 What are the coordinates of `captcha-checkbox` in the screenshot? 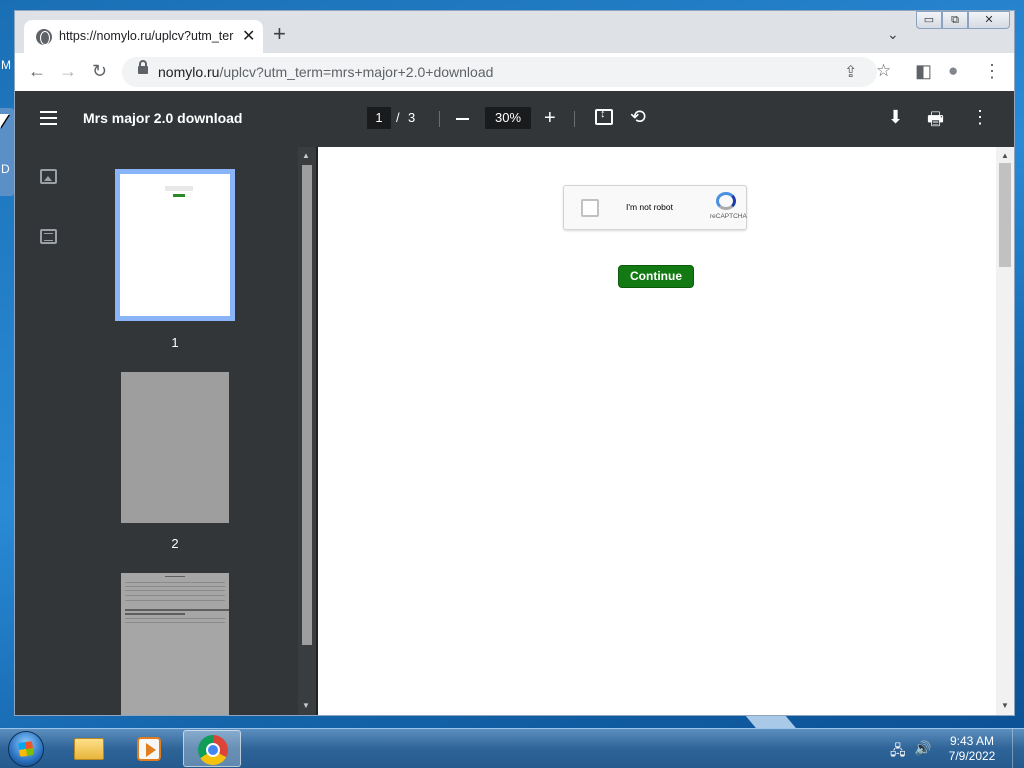 It's located at (590, 208).